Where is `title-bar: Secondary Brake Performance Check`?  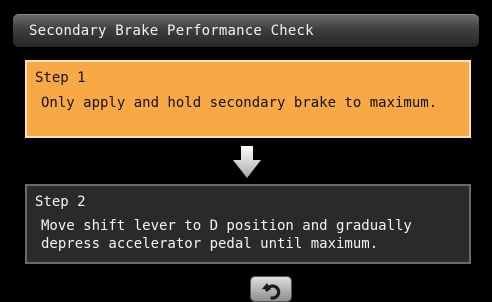 title-bar: Secondary Brake Performance Check is located at coordinates (246, 30).